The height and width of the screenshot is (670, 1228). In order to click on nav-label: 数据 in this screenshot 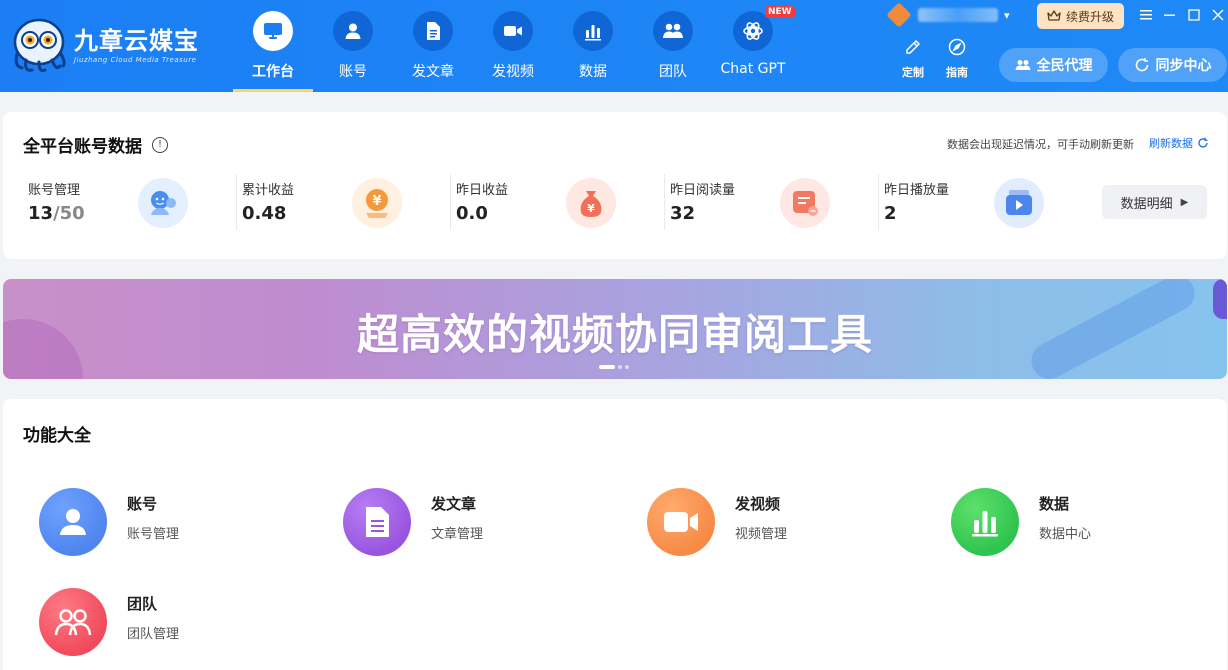, I will do `click(593, 72)`.